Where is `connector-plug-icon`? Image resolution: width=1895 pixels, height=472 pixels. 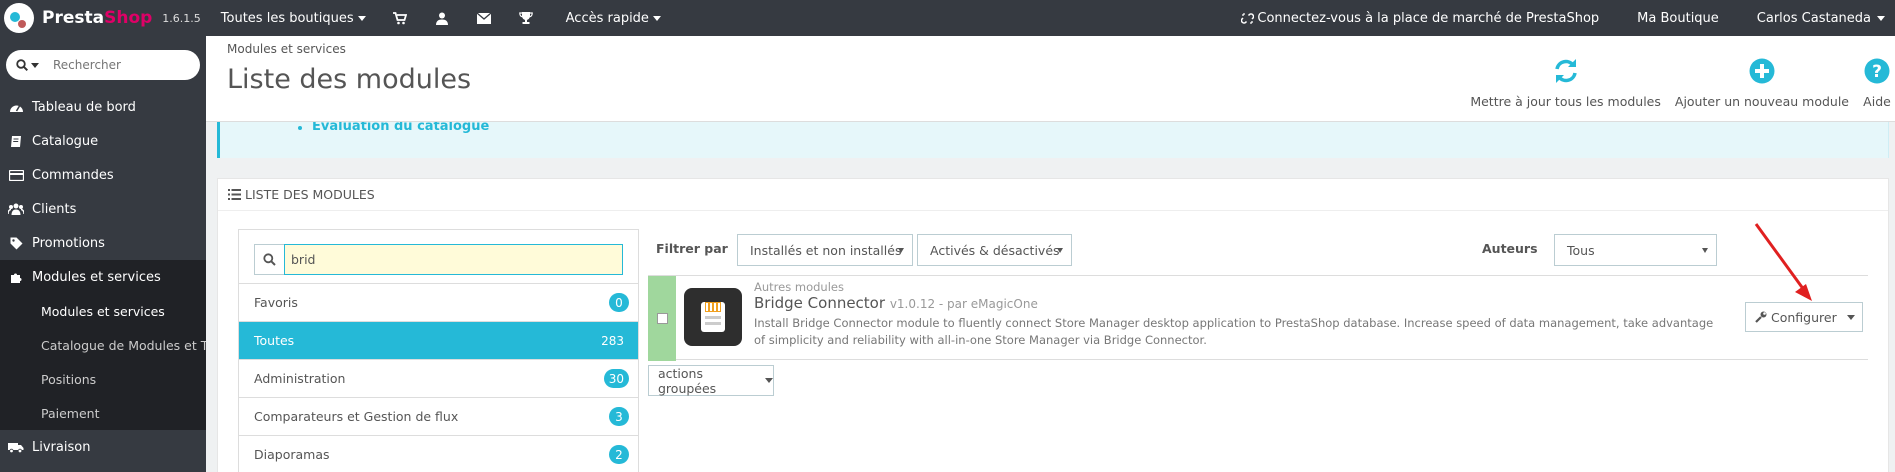 connector-plug-icon is located at coordinates (713, 317).